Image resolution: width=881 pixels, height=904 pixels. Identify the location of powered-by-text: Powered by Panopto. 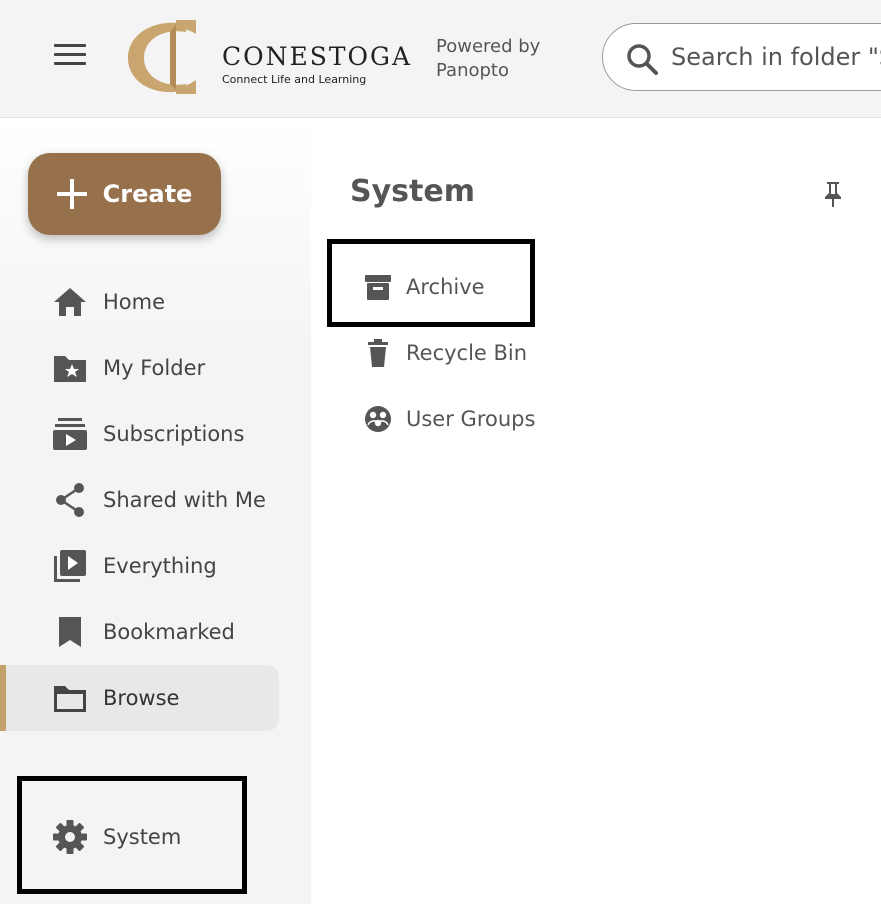
(488, 58).